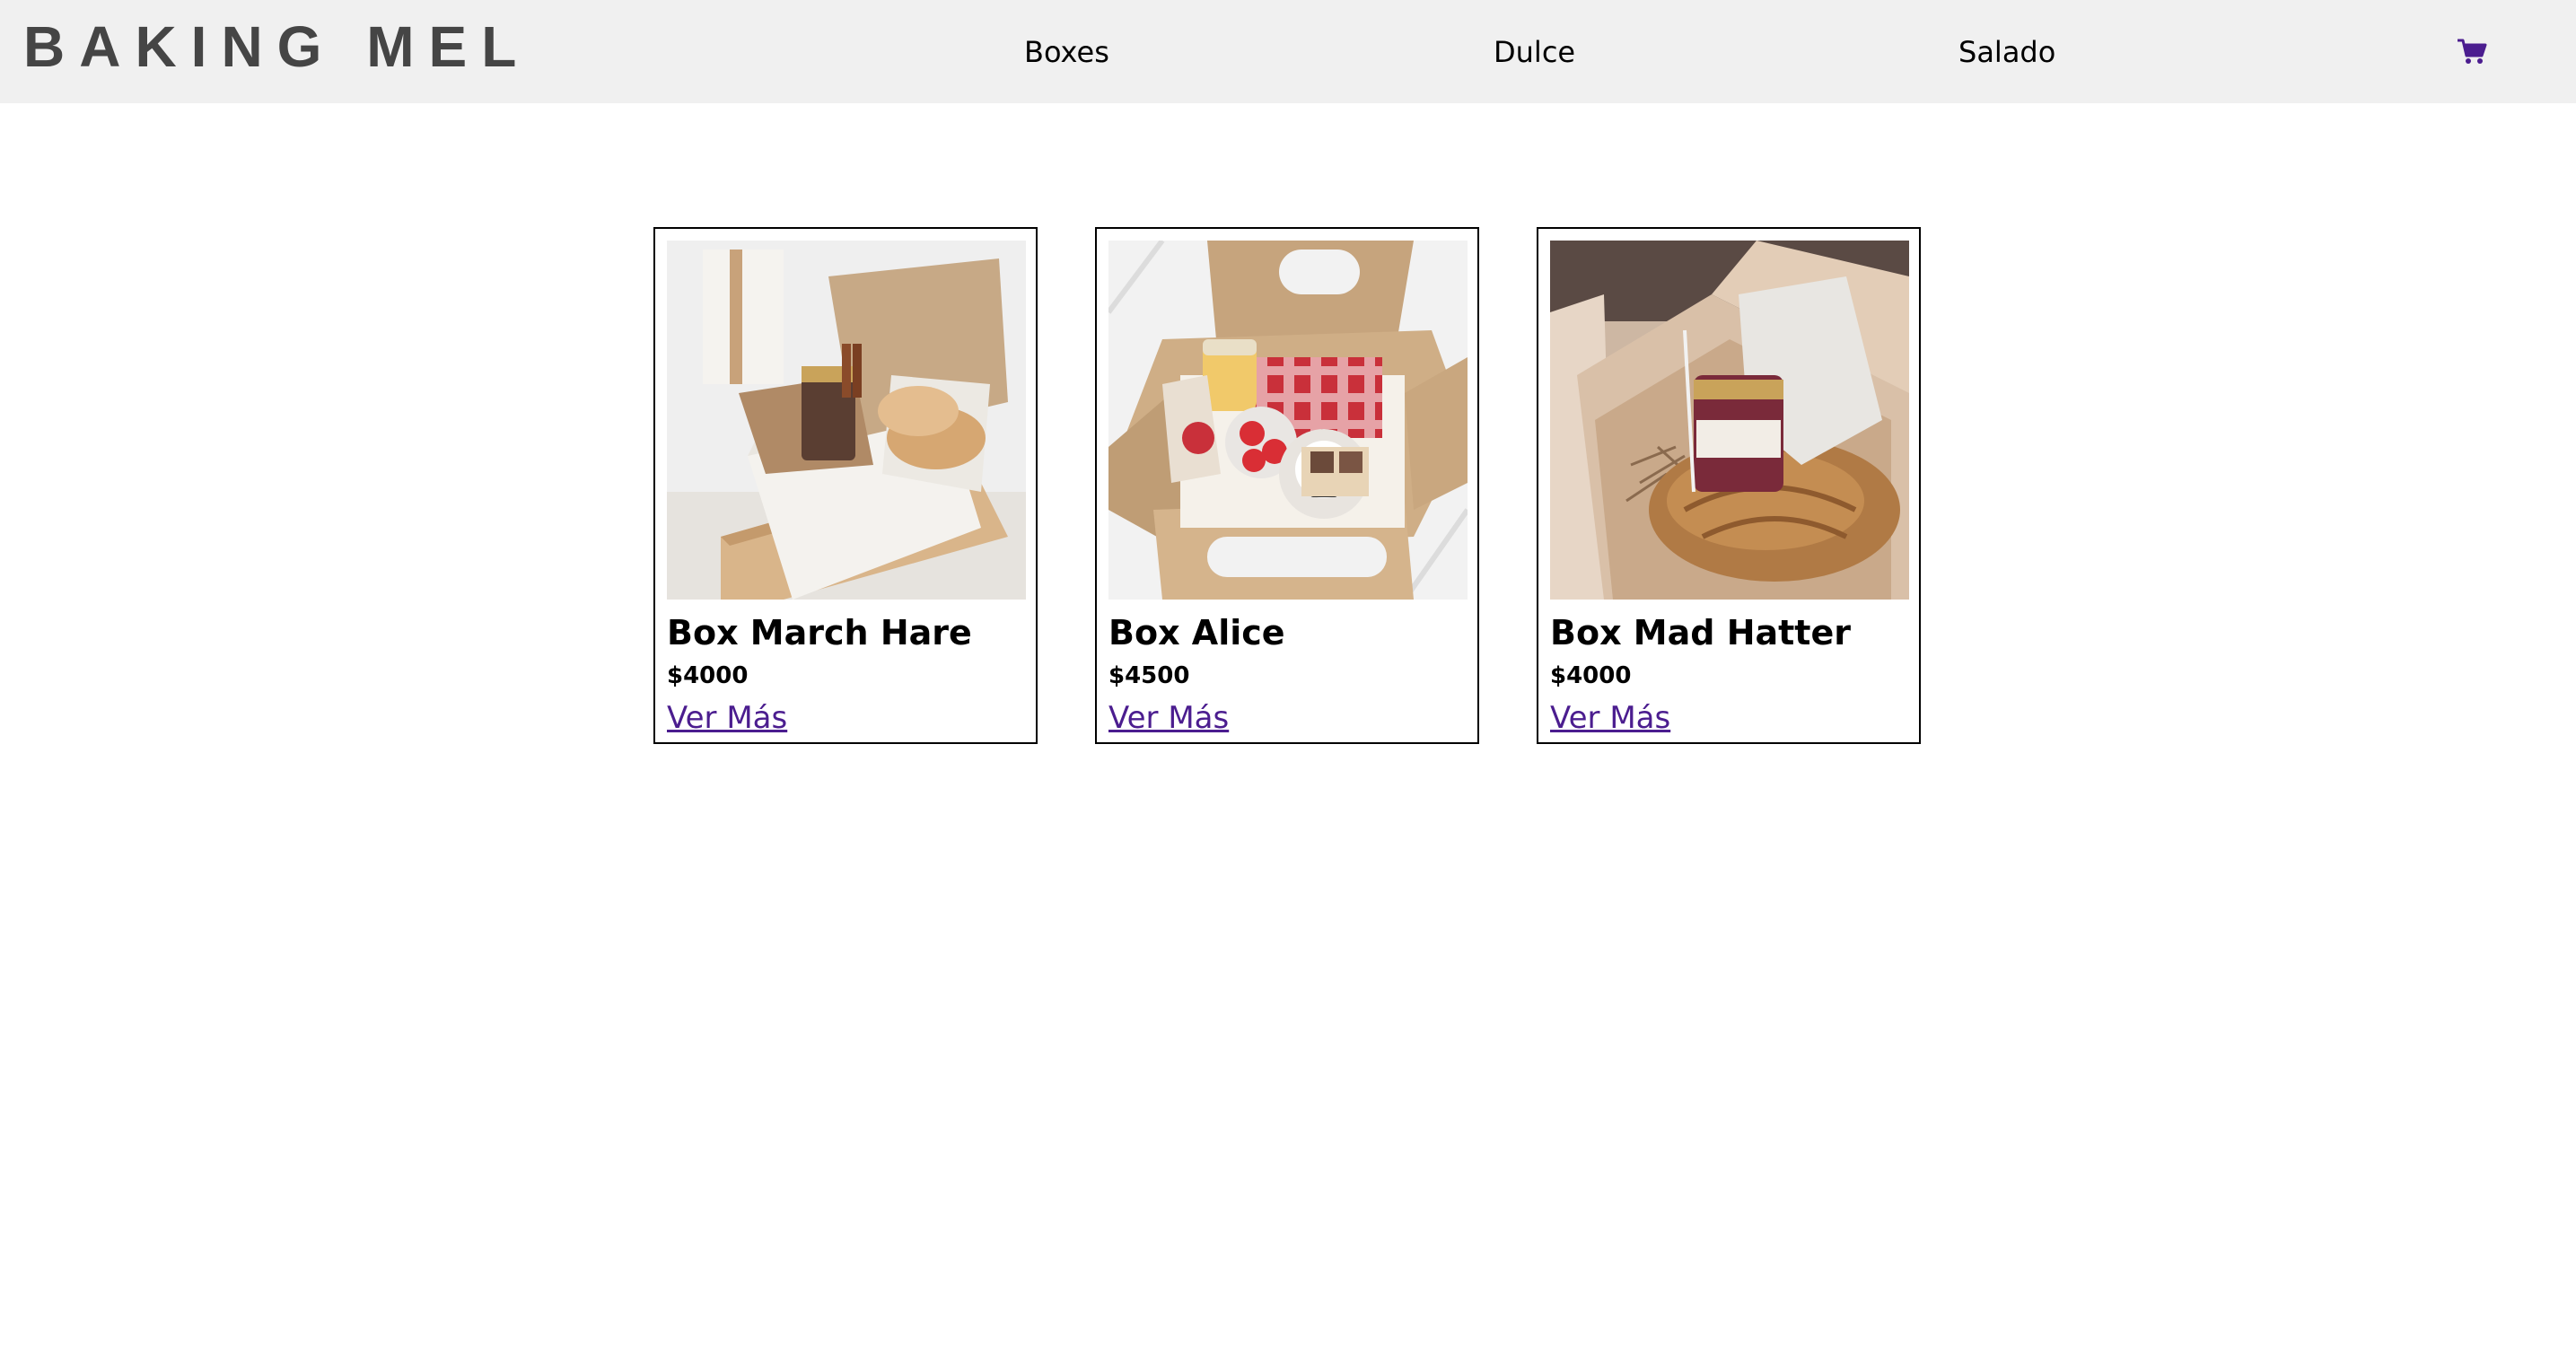  I want to click on product-card: Box Mad Hatter $4000 Ver Más, so click(1729, 485).